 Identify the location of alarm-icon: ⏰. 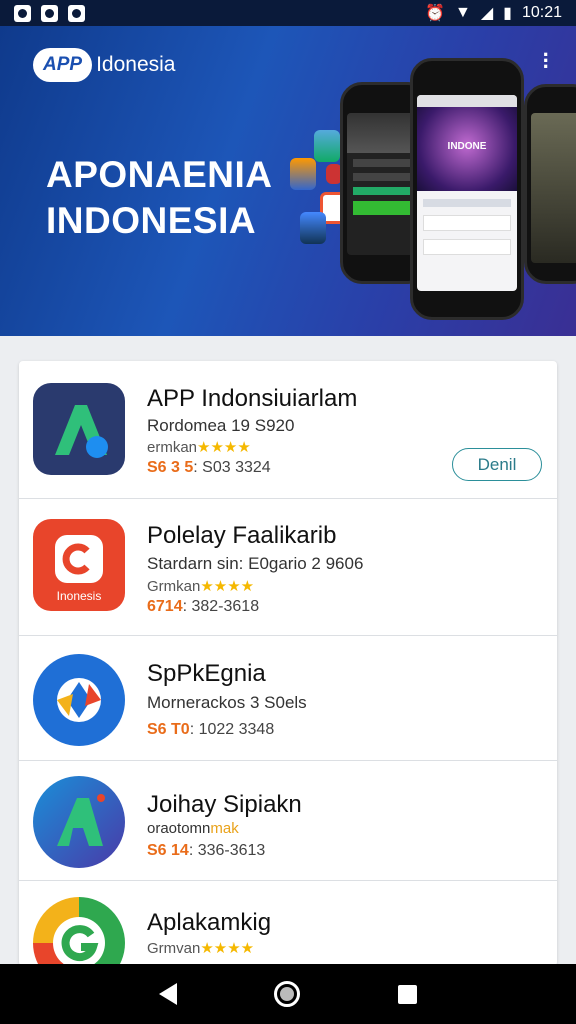
(435, 13).